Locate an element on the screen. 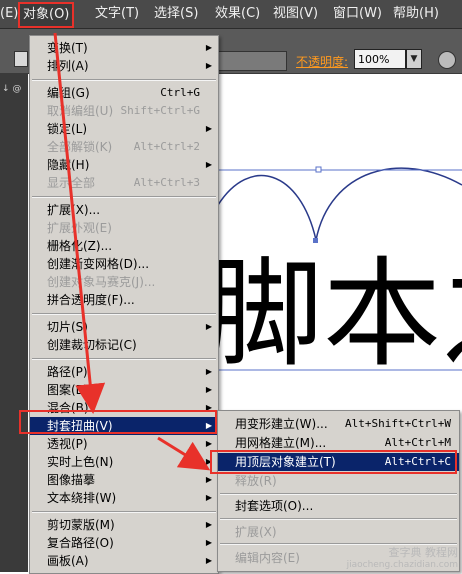 This screenshot has height=574, width=462. menu-item-ungroup: 取消编组(U) Shift+Ctrl+G is located at coordinates (123, 111).